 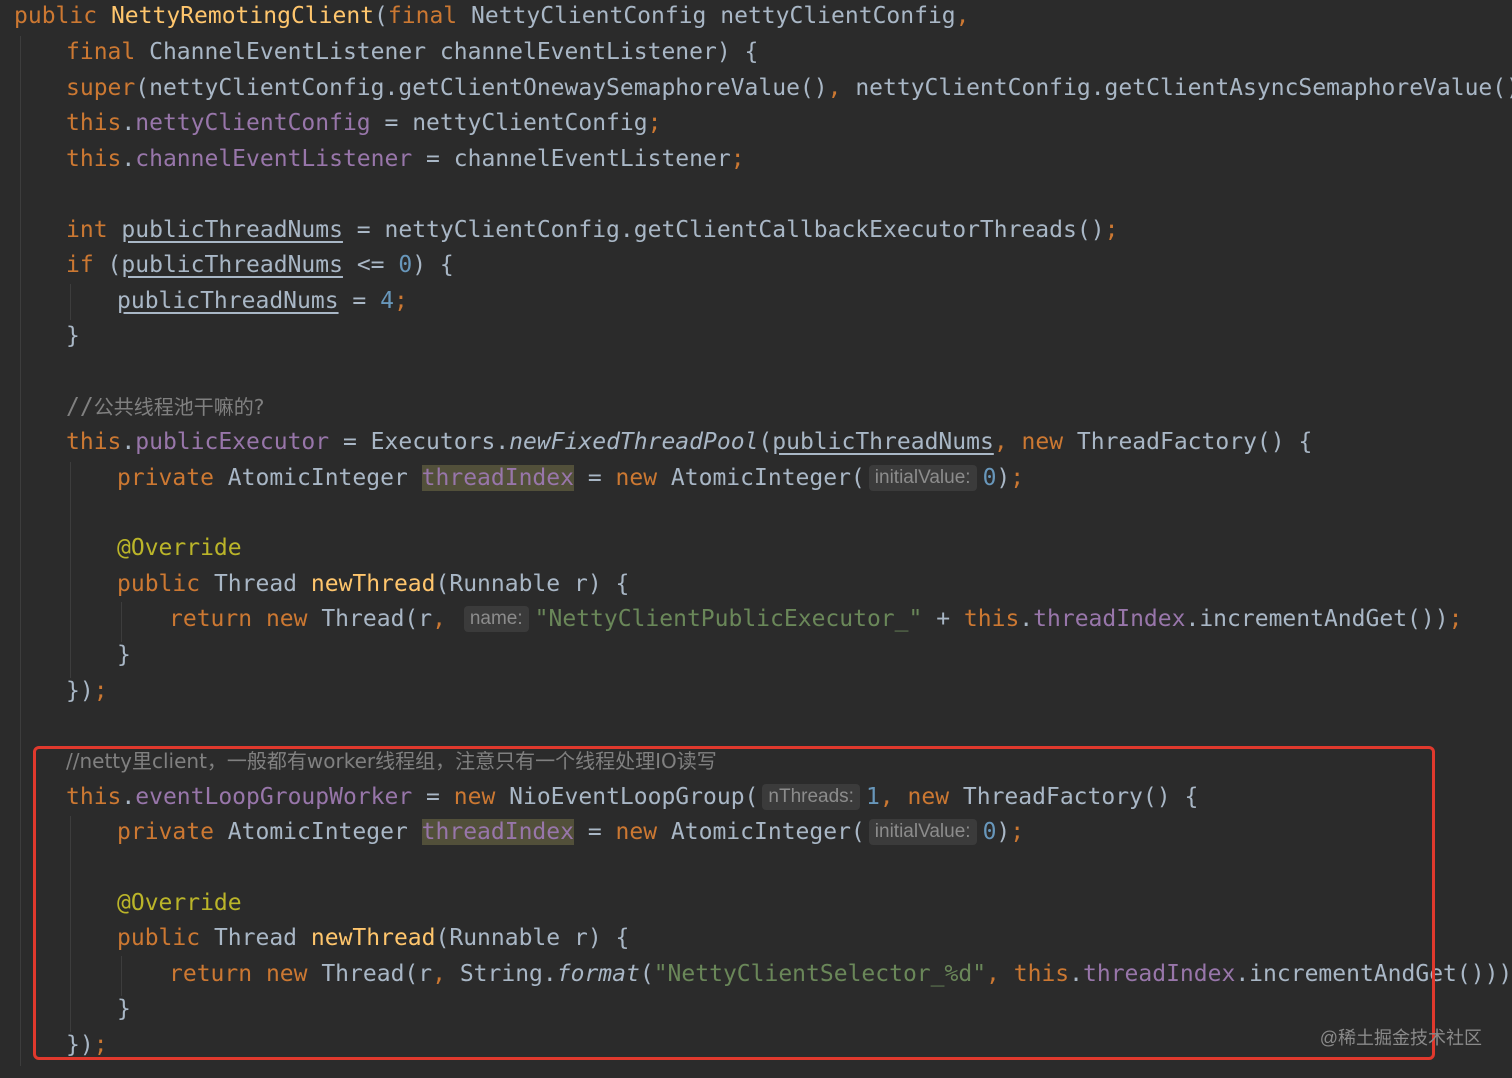 What do you see at coordinates (172, 478) in the screenshot?
I see `keyword: private` at bounding box center [172, 478].